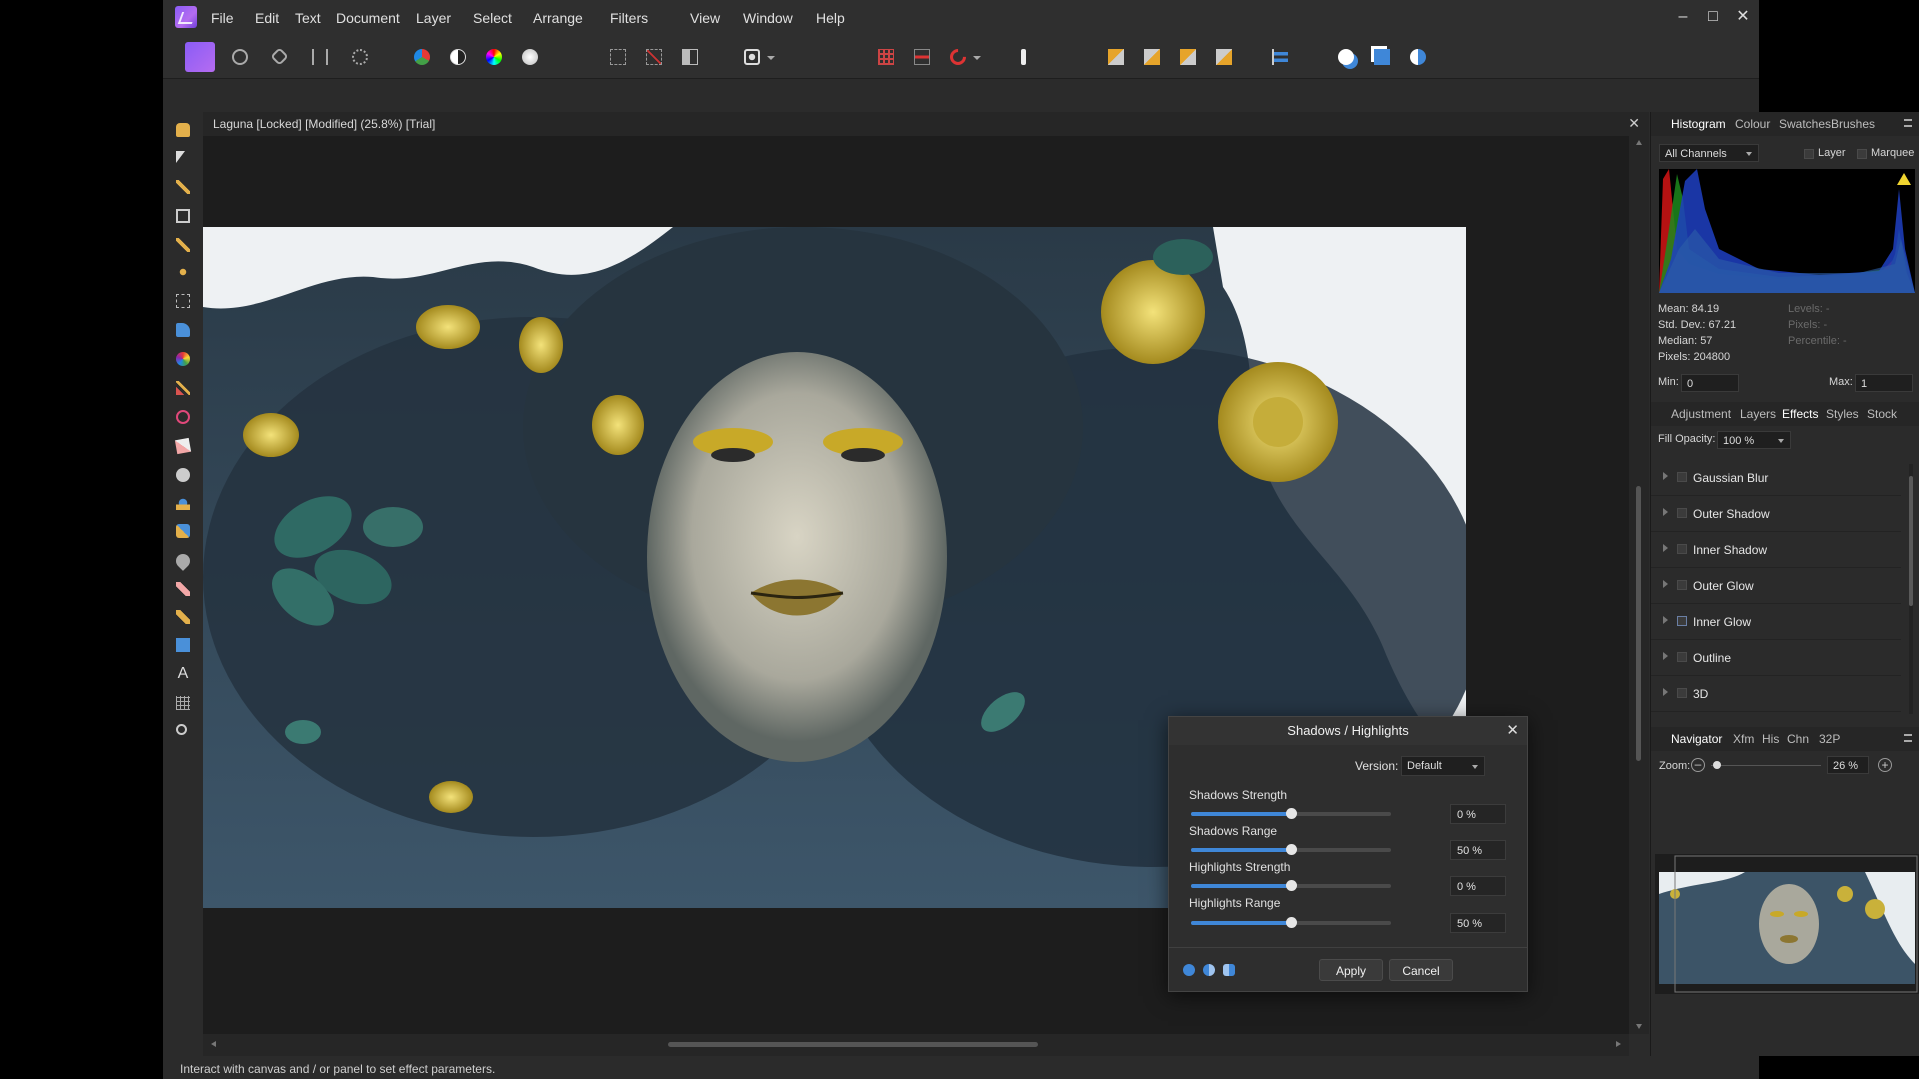 The height and width of the screenshot is (1079, 1919). Describe the element at coordinates (1882, 414) in the screenshot. I see `tab-stock: Stock` at that location.